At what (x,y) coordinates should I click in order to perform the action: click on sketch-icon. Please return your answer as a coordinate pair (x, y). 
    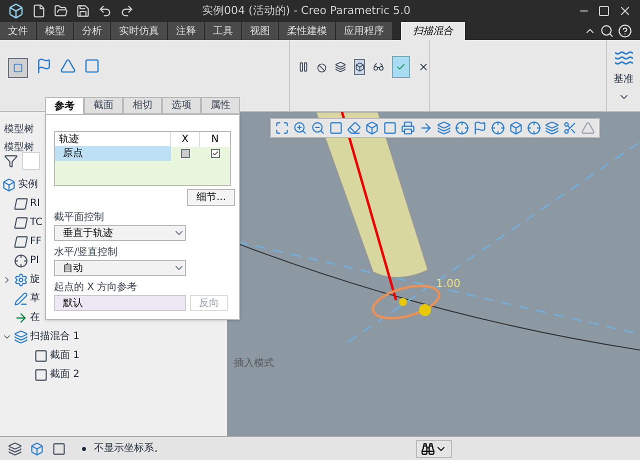
    Looking at the image, I should click on (21, 299).